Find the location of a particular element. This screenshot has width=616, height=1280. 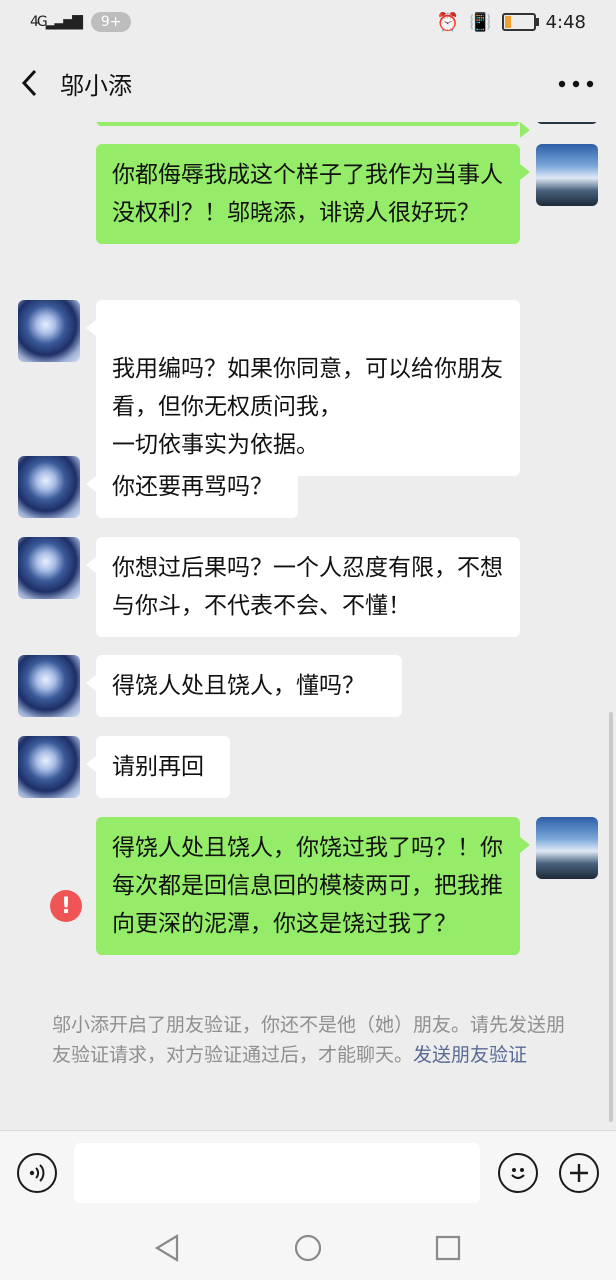

chat-header: 邬小添 is located at coordinates (308, 83).